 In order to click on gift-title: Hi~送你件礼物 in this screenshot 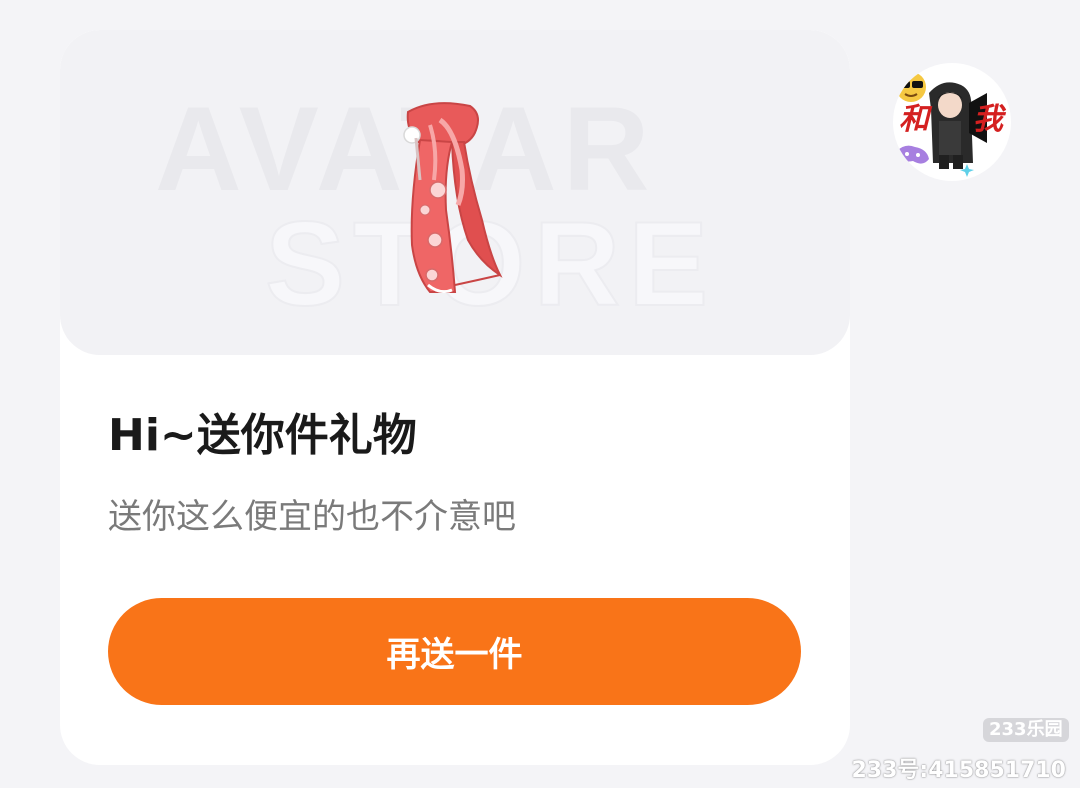, I will do `click(262, 435)`.